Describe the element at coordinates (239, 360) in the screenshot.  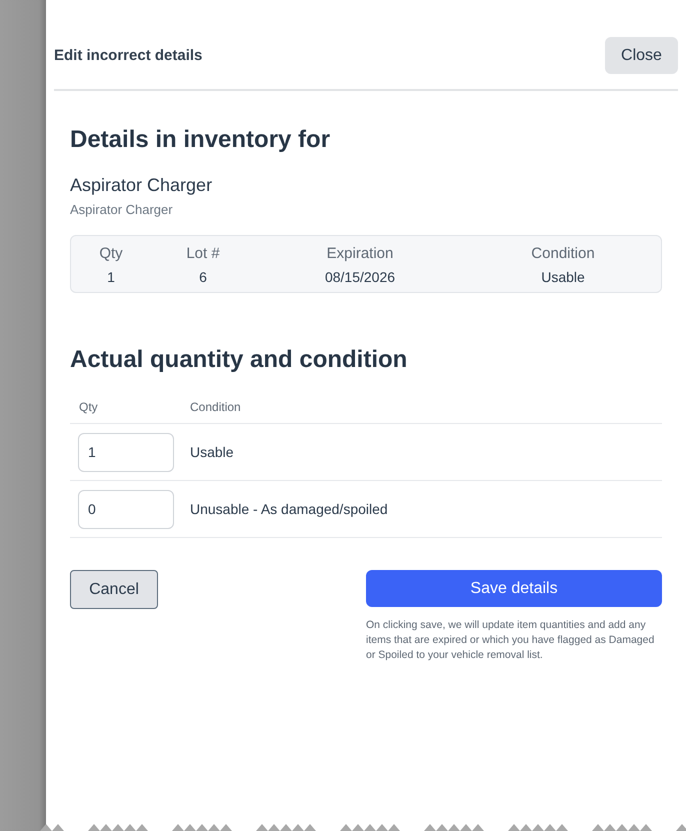
I see `section-heading: Actual quantity and condition` at that location.